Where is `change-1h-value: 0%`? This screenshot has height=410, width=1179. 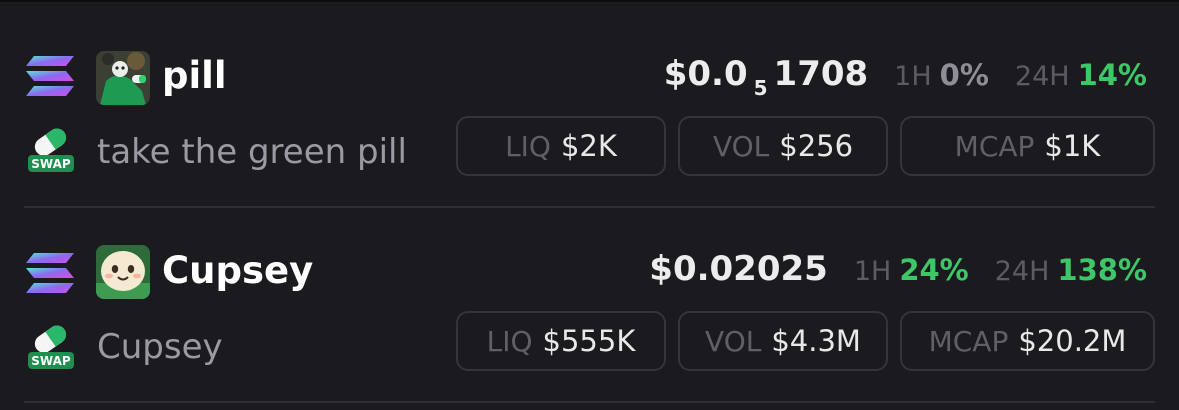 change-1h-value: 0% is located at coordinates (964, 75).